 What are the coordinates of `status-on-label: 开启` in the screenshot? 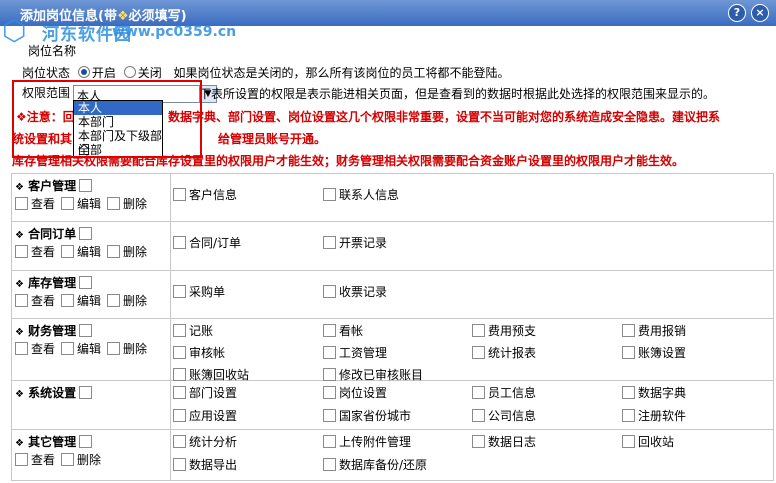 It's located at (104, 73).